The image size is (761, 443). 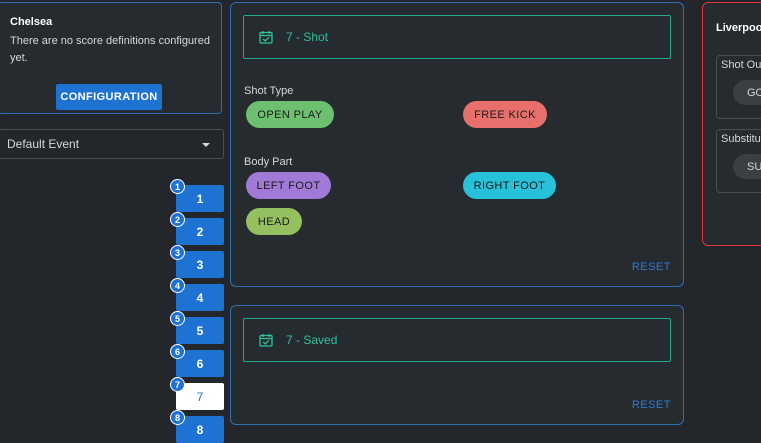 I want to click on event-number-badge: 3, so click(x=177, y=252).